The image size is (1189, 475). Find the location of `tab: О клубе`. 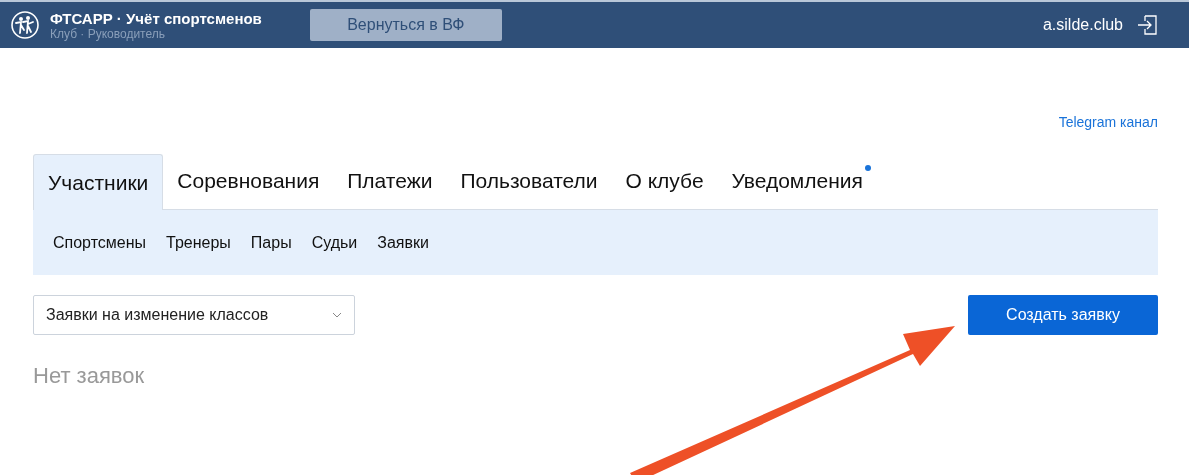

tab: О клубе is located at coordinates (664, 181).